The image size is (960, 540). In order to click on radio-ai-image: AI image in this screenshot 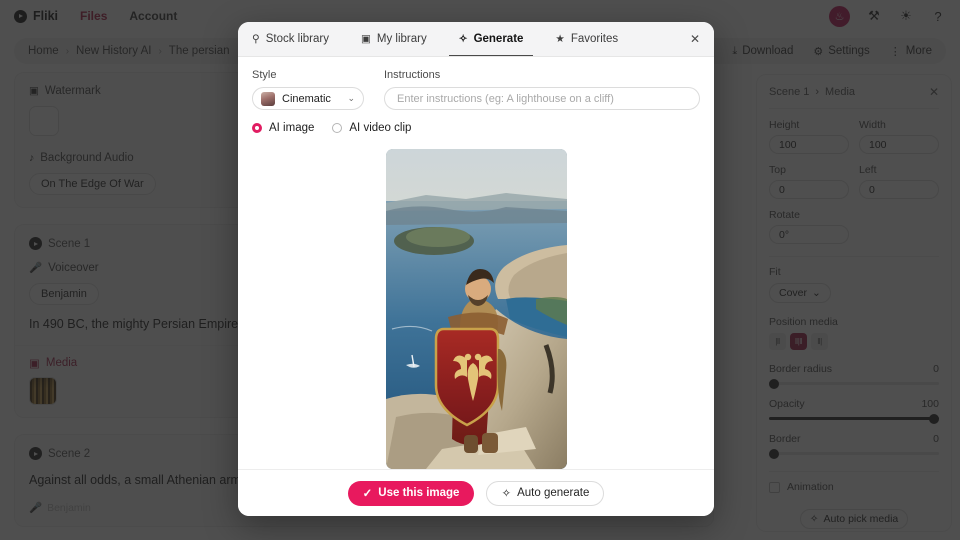, I will do `click(283, 128)`.